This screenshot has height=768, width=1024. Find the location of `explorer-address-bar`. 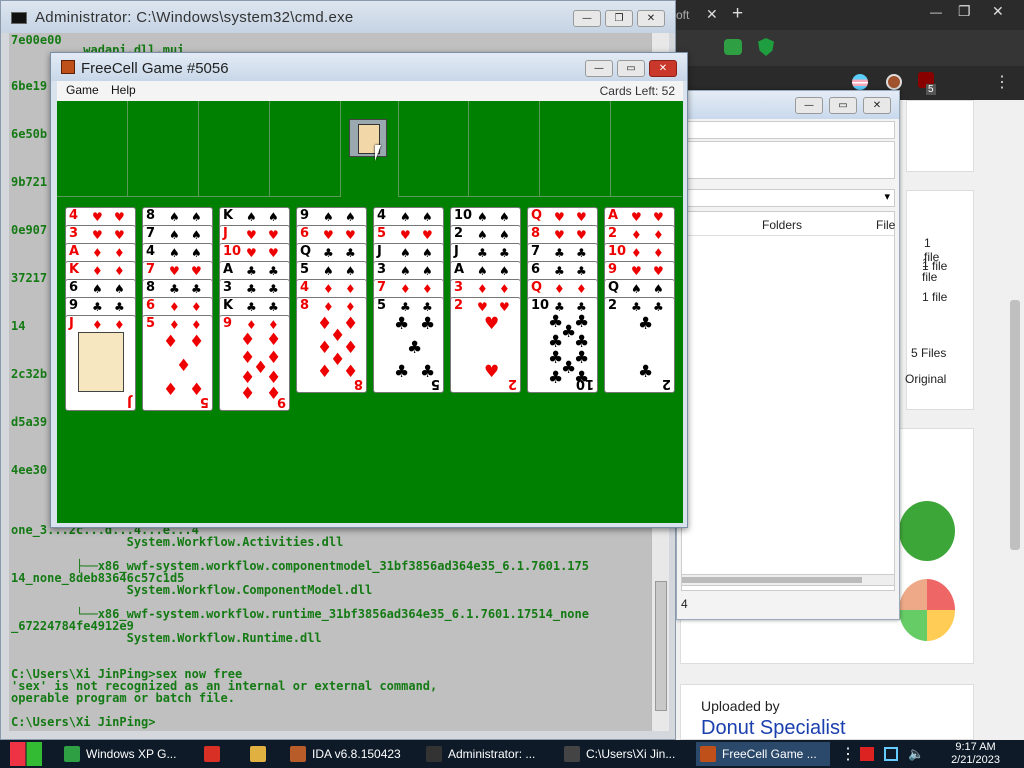

explorer-address-bar is located at coordinates (788, 130).